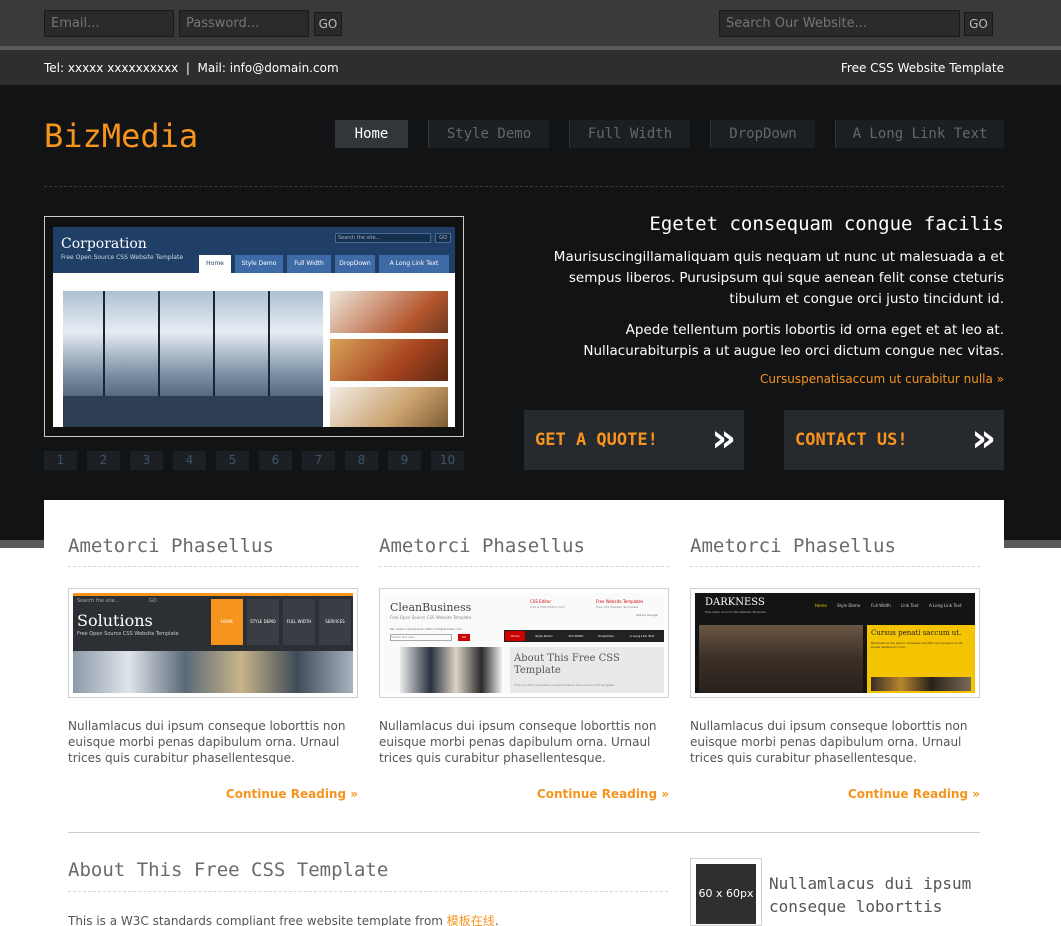 The height and width of the screenshot is (926, 1061). Describe the element at coordinates (404, 460) in the screenshot. I see `slide-pager-9: 9` at that location.